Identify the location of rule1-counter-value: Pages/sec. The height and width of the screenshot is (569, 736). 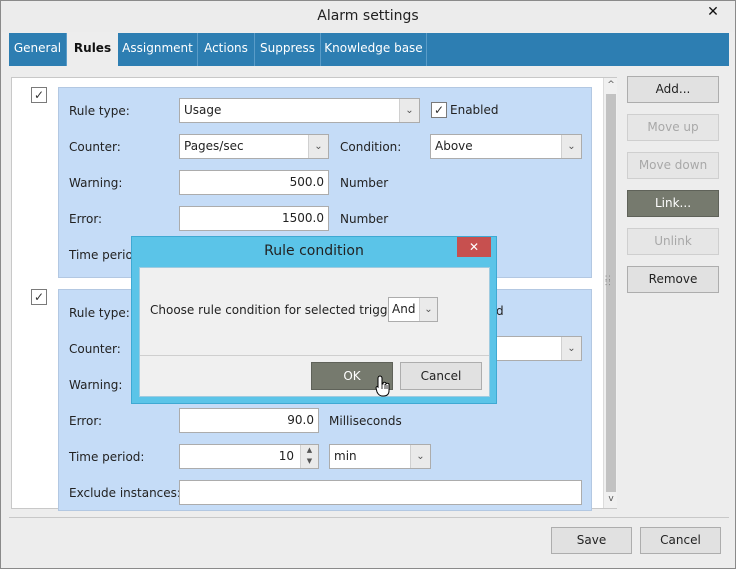
(214, 146).